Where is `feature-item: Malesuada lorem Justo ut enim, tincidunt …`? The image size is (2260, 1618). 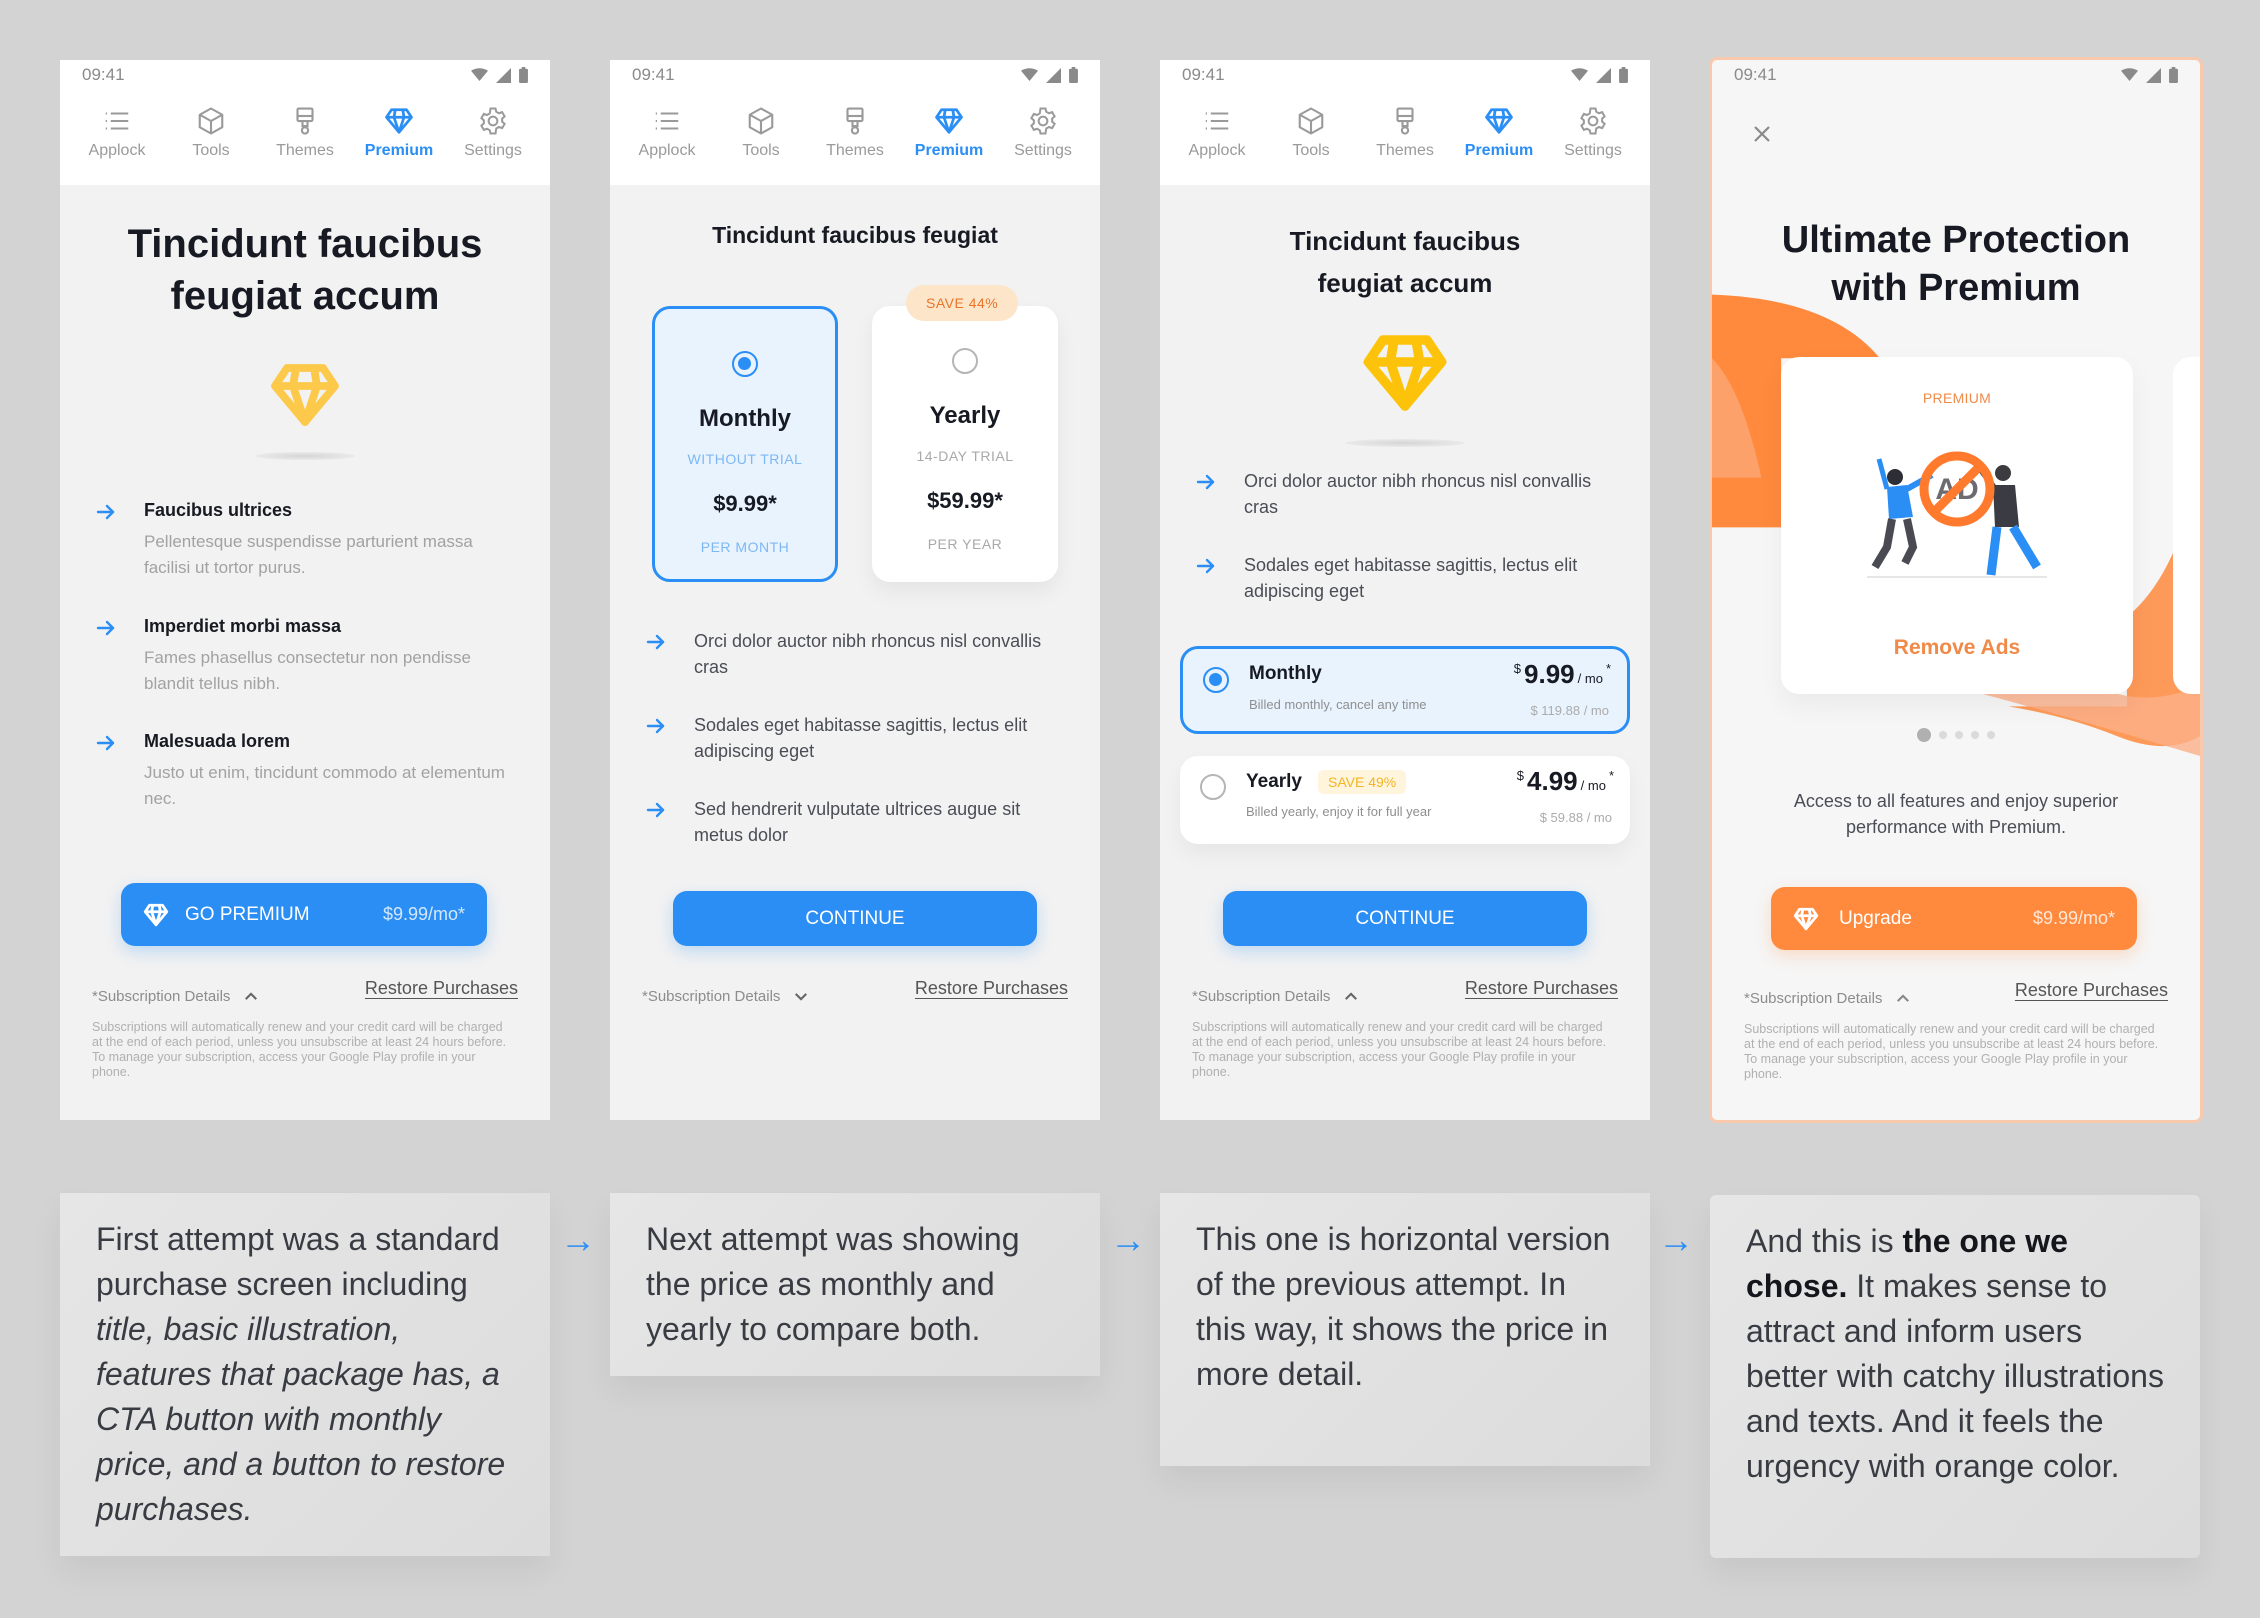
feature-item: Malesuada lorem Justo ut enim, tincidunt … is located at coordinates (308, 771).